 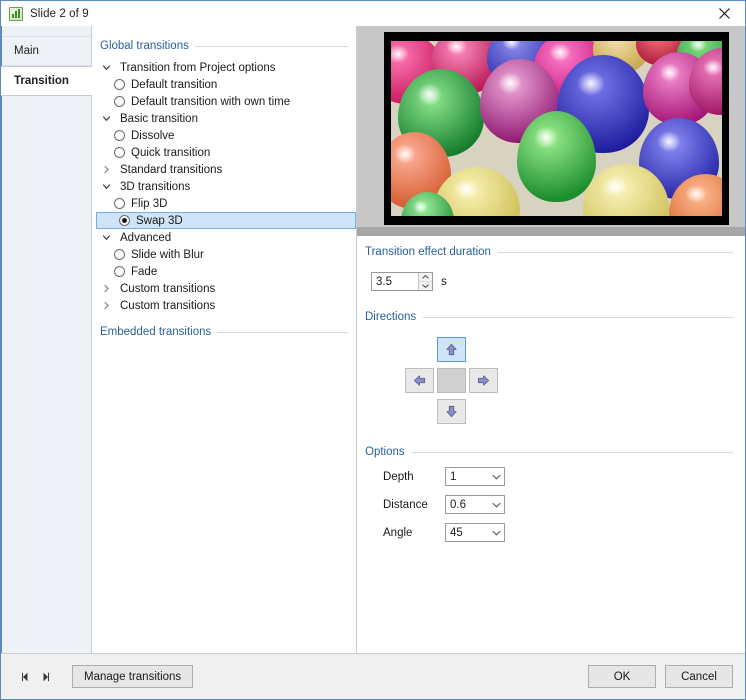 I want to click on tab-transition: Transition, so click(x=46, y=81).